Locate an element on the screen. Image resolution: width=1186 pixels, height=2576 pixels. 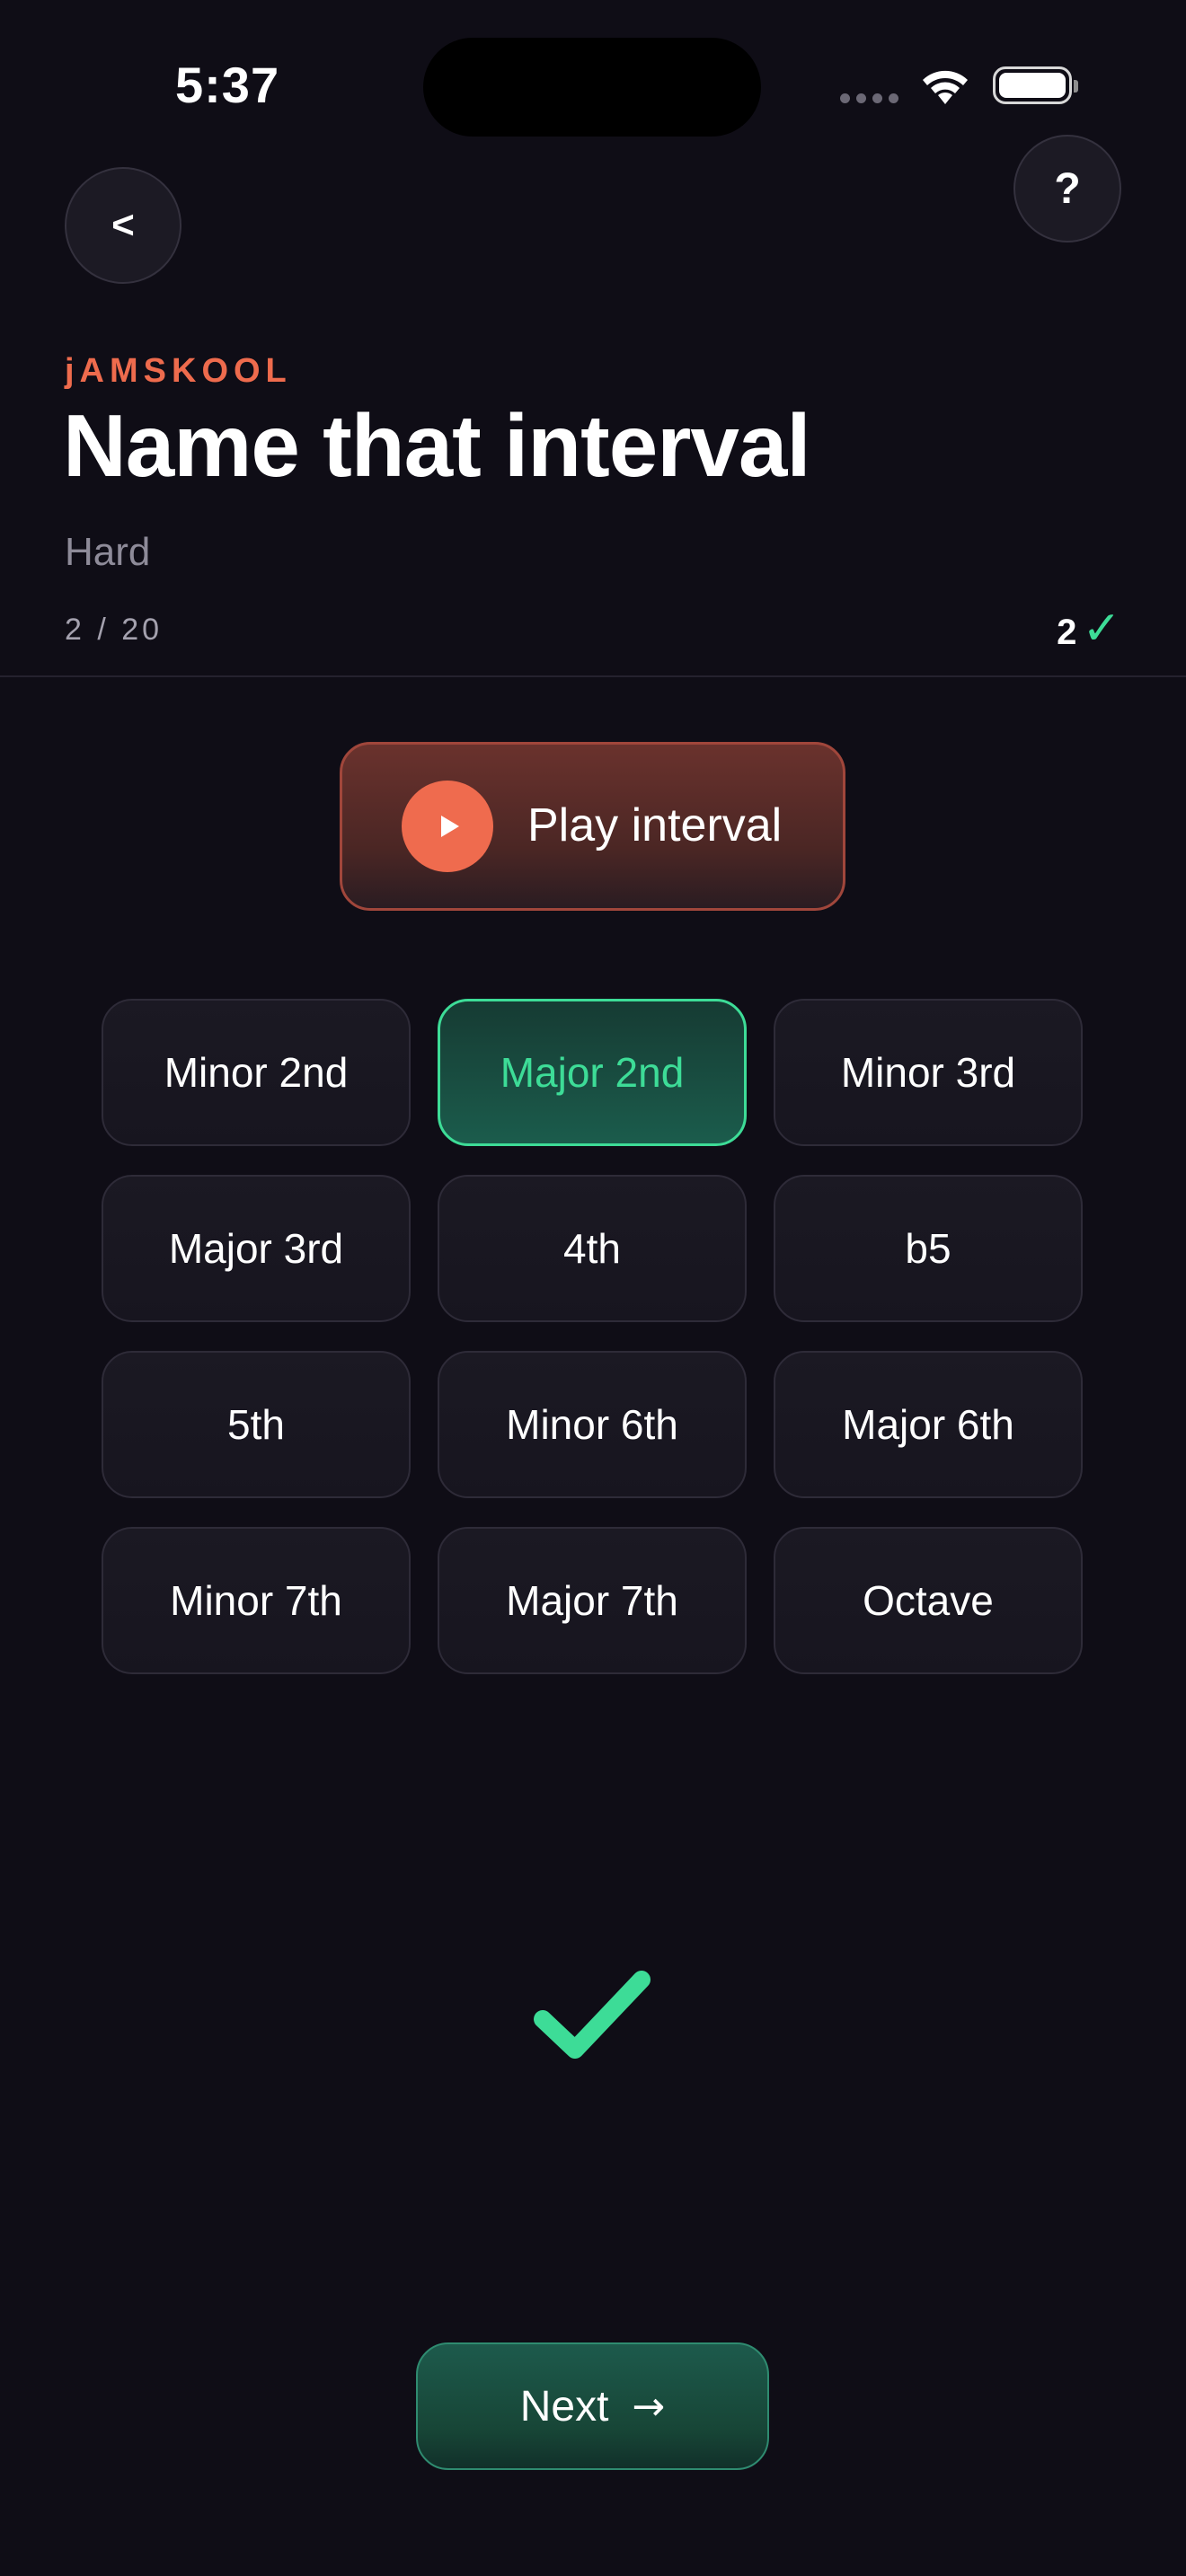
difficulty-label: Hard is located at coordinates (108, 552).